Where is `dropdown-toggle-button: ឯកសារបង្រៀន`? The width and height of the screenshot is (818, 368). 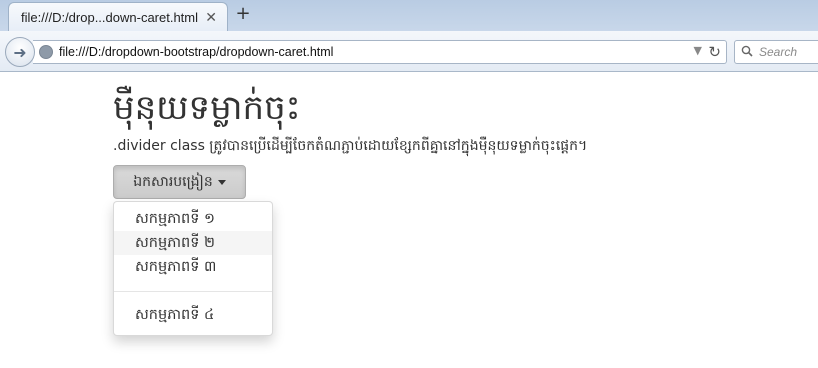 dropdown-toggle-button: ឯកសារបង្រៀន is located at coordinates (179, 182).